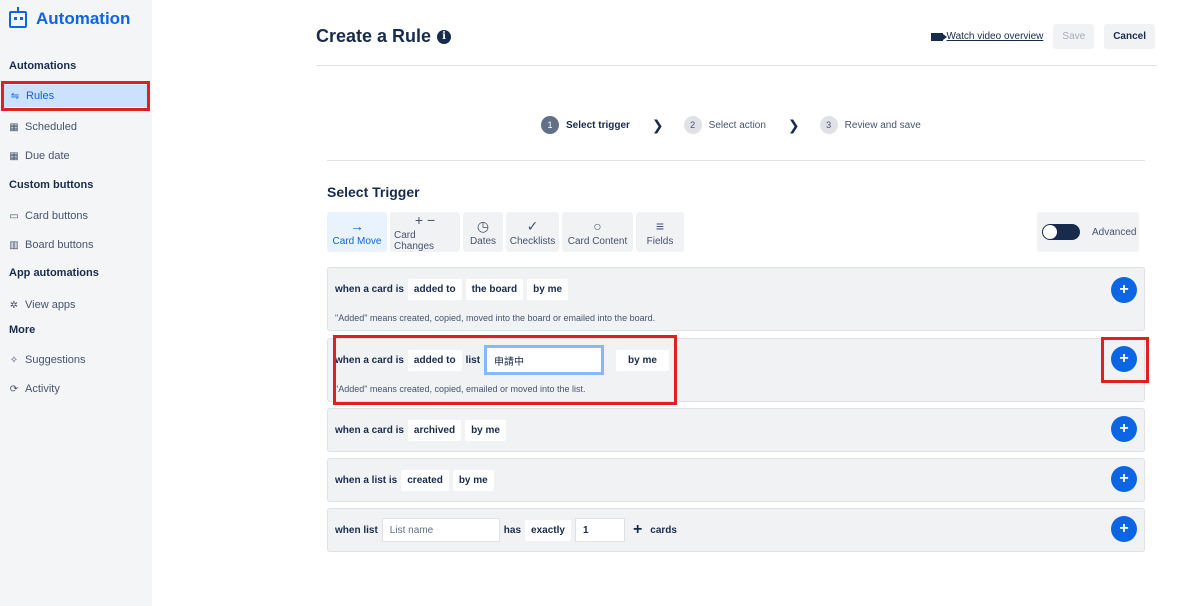 The height and width of the screenshot is (606, 1200). Describe the element at coordinates (1114, 232) in the screenshot. I see `advanced-label: Advanced` at that location.